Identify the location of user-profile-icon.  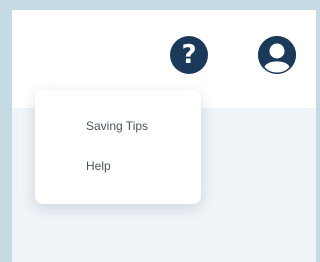
(277, 55).